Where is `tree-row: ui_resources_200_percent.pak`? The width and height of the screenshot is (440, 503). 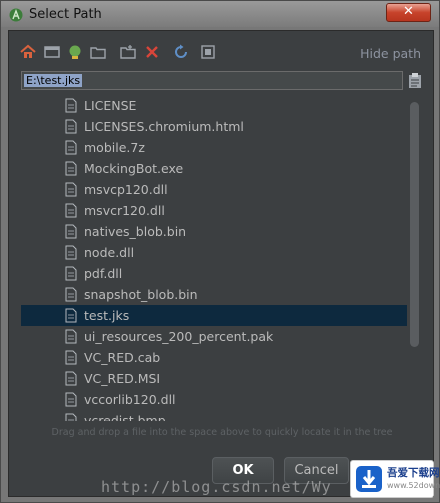 tree-row: ui_resources_200_percent.pak is located at coordinates (214, 336).